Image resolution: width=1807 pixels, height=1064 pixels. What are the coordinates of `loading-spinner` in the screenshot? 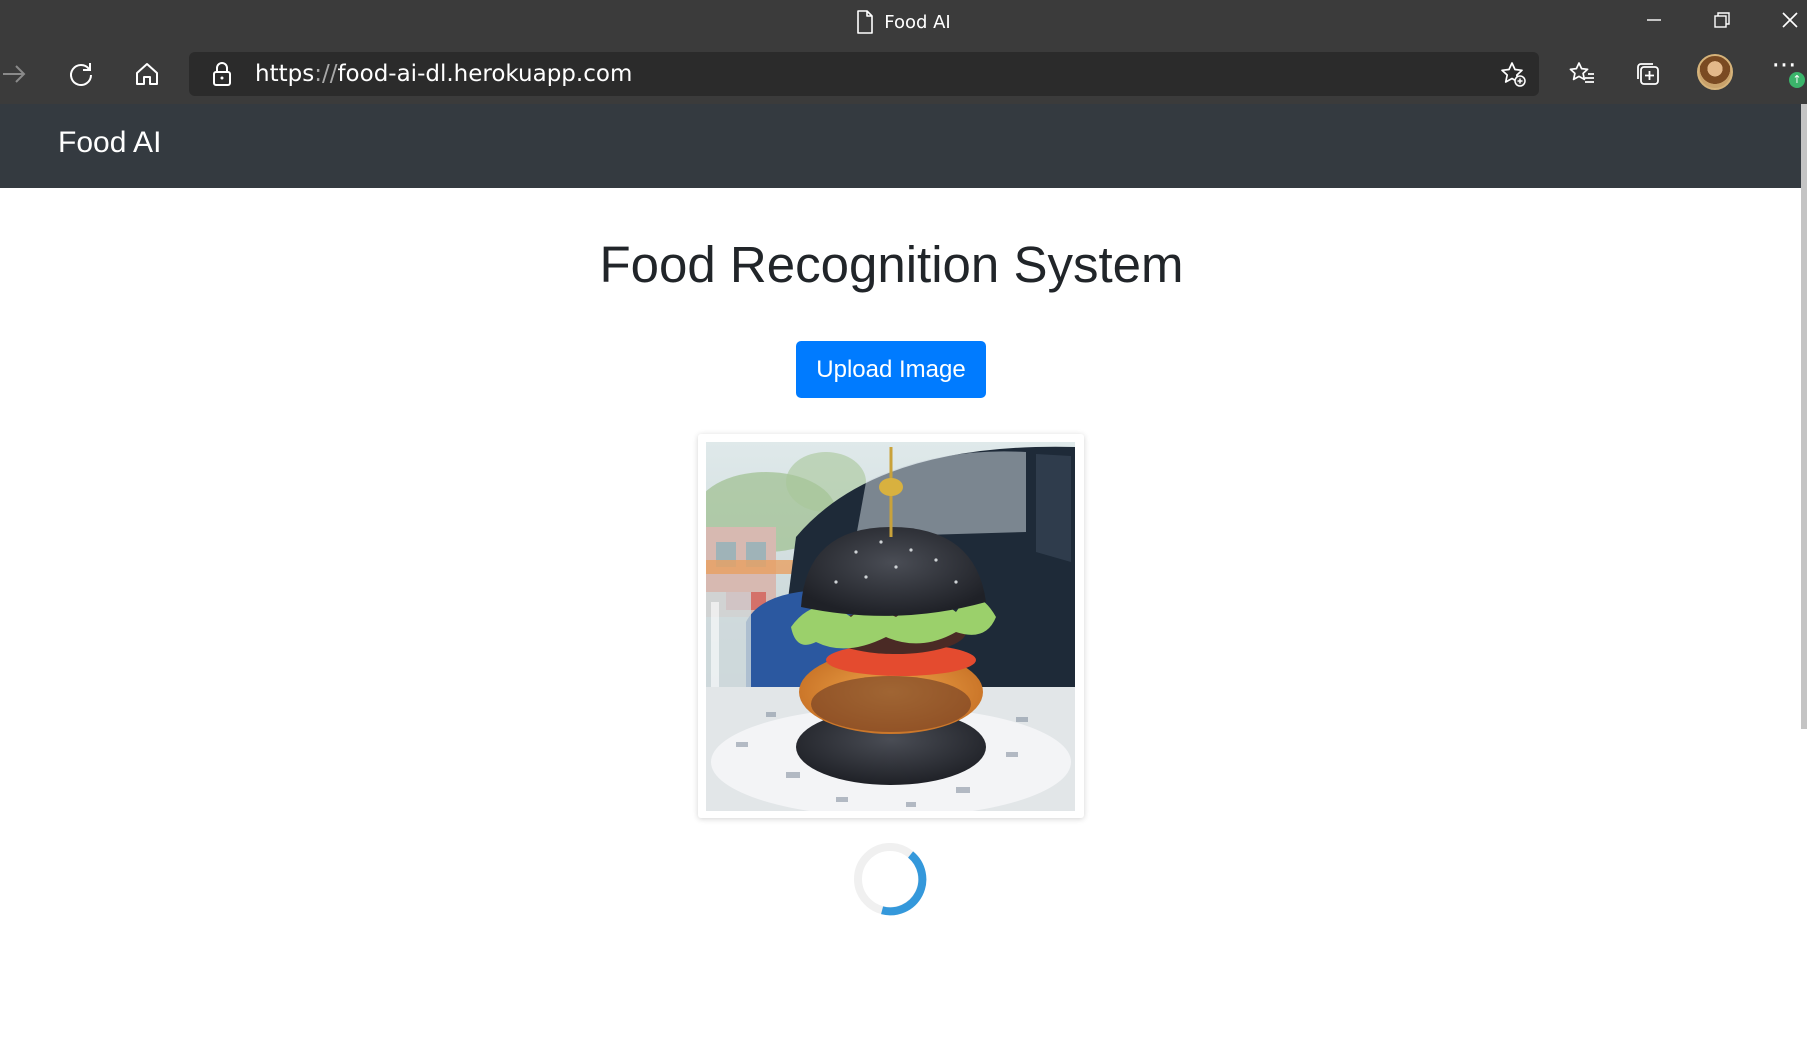 It's located at (890, 879).